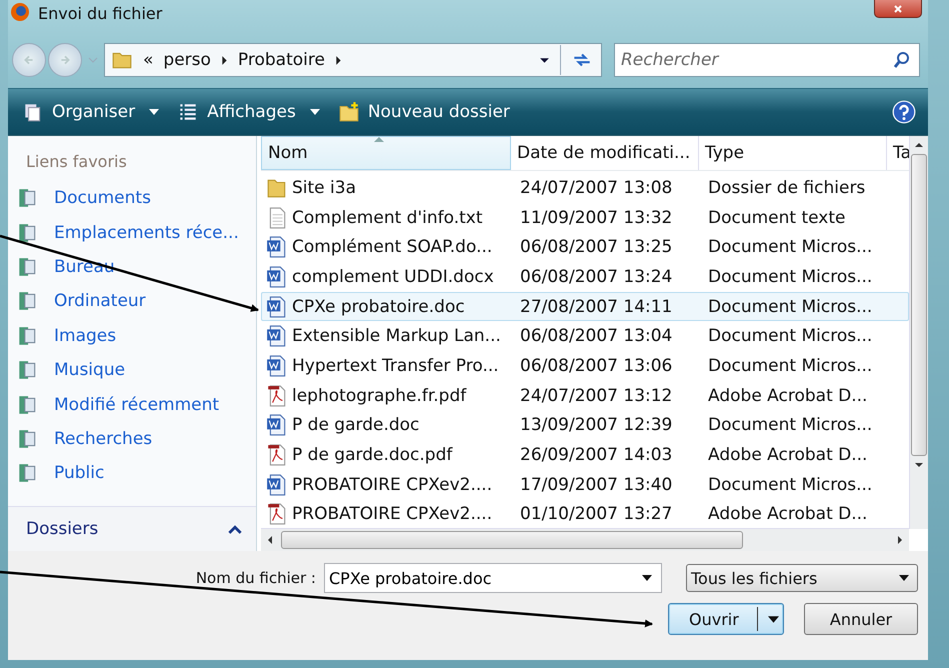 The height and width of the screenshot is (668, 949). What do you see at coordinates (136, 473) in the screenshot?
I see `sidebar-item: Public` at bounding box center [136, 473].